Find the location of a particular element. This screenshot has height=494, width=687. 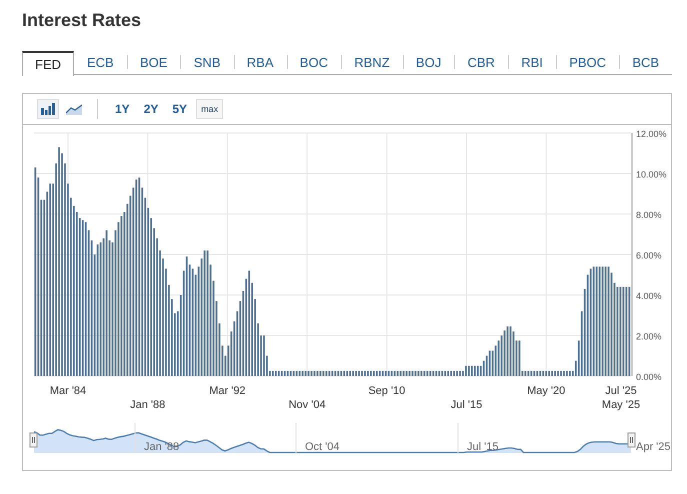

tab: RBA is located at coordinates (260, 62).